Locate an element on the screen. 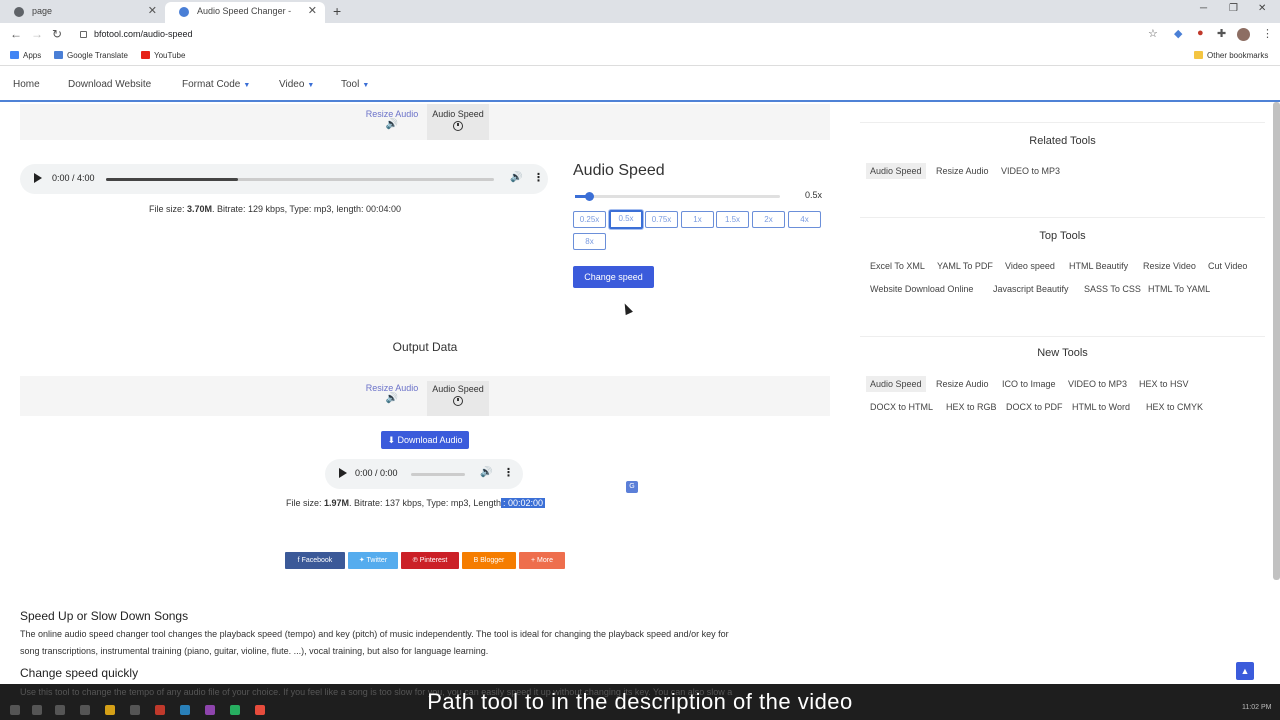 The width and height of the screenshot is (1280, 720). nav-home: Home is located at coordinates (26, 84).